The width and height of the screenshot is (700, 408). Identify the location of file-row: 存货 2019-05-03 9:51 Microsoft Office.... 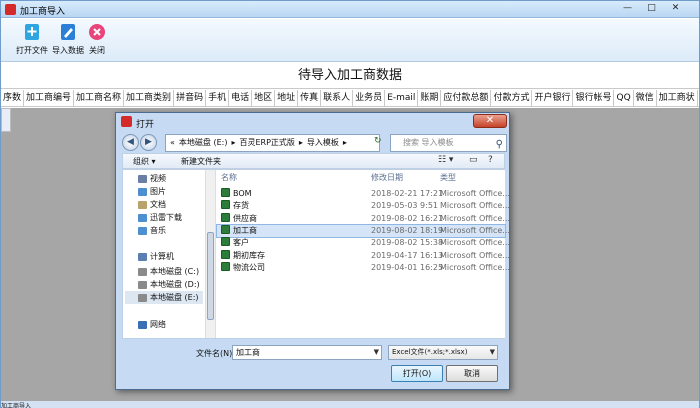
(363, 206).